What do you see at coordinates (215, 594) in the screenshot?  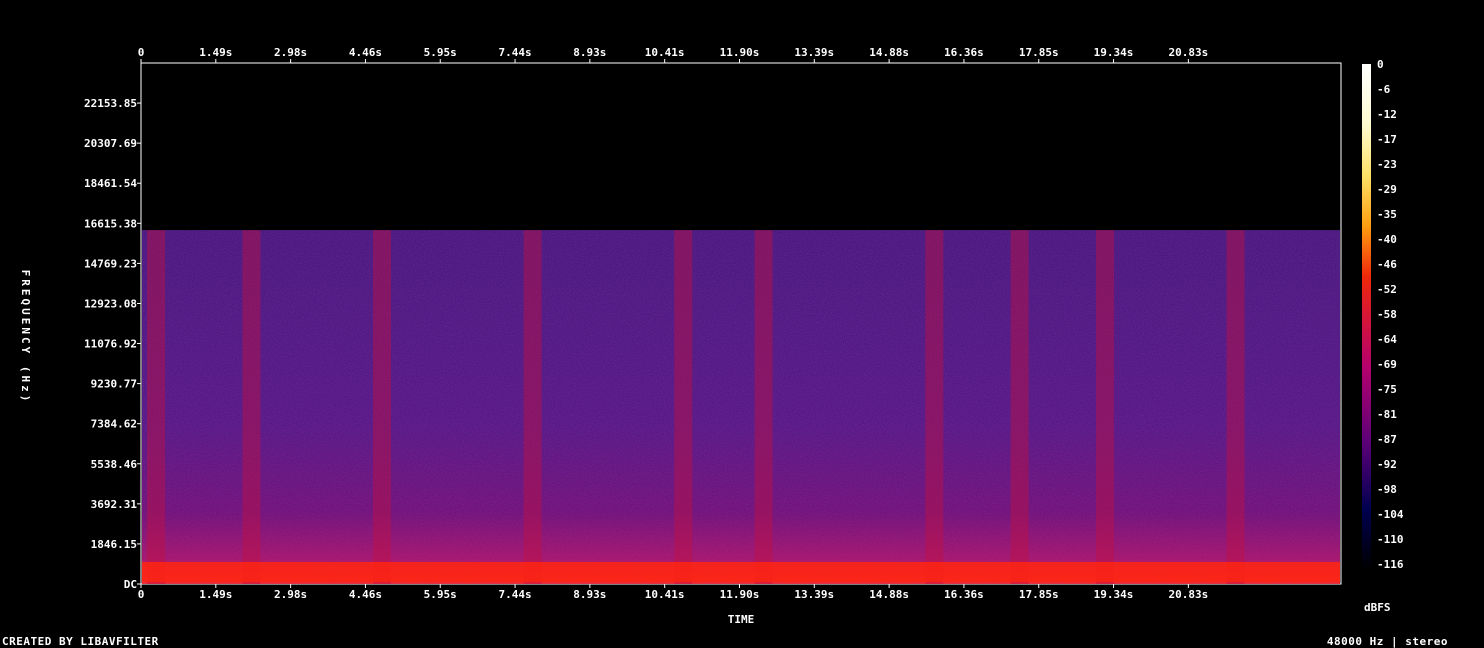 I see `x-tick-label-bottom: 1.49s` at bounding box center [215, 594].